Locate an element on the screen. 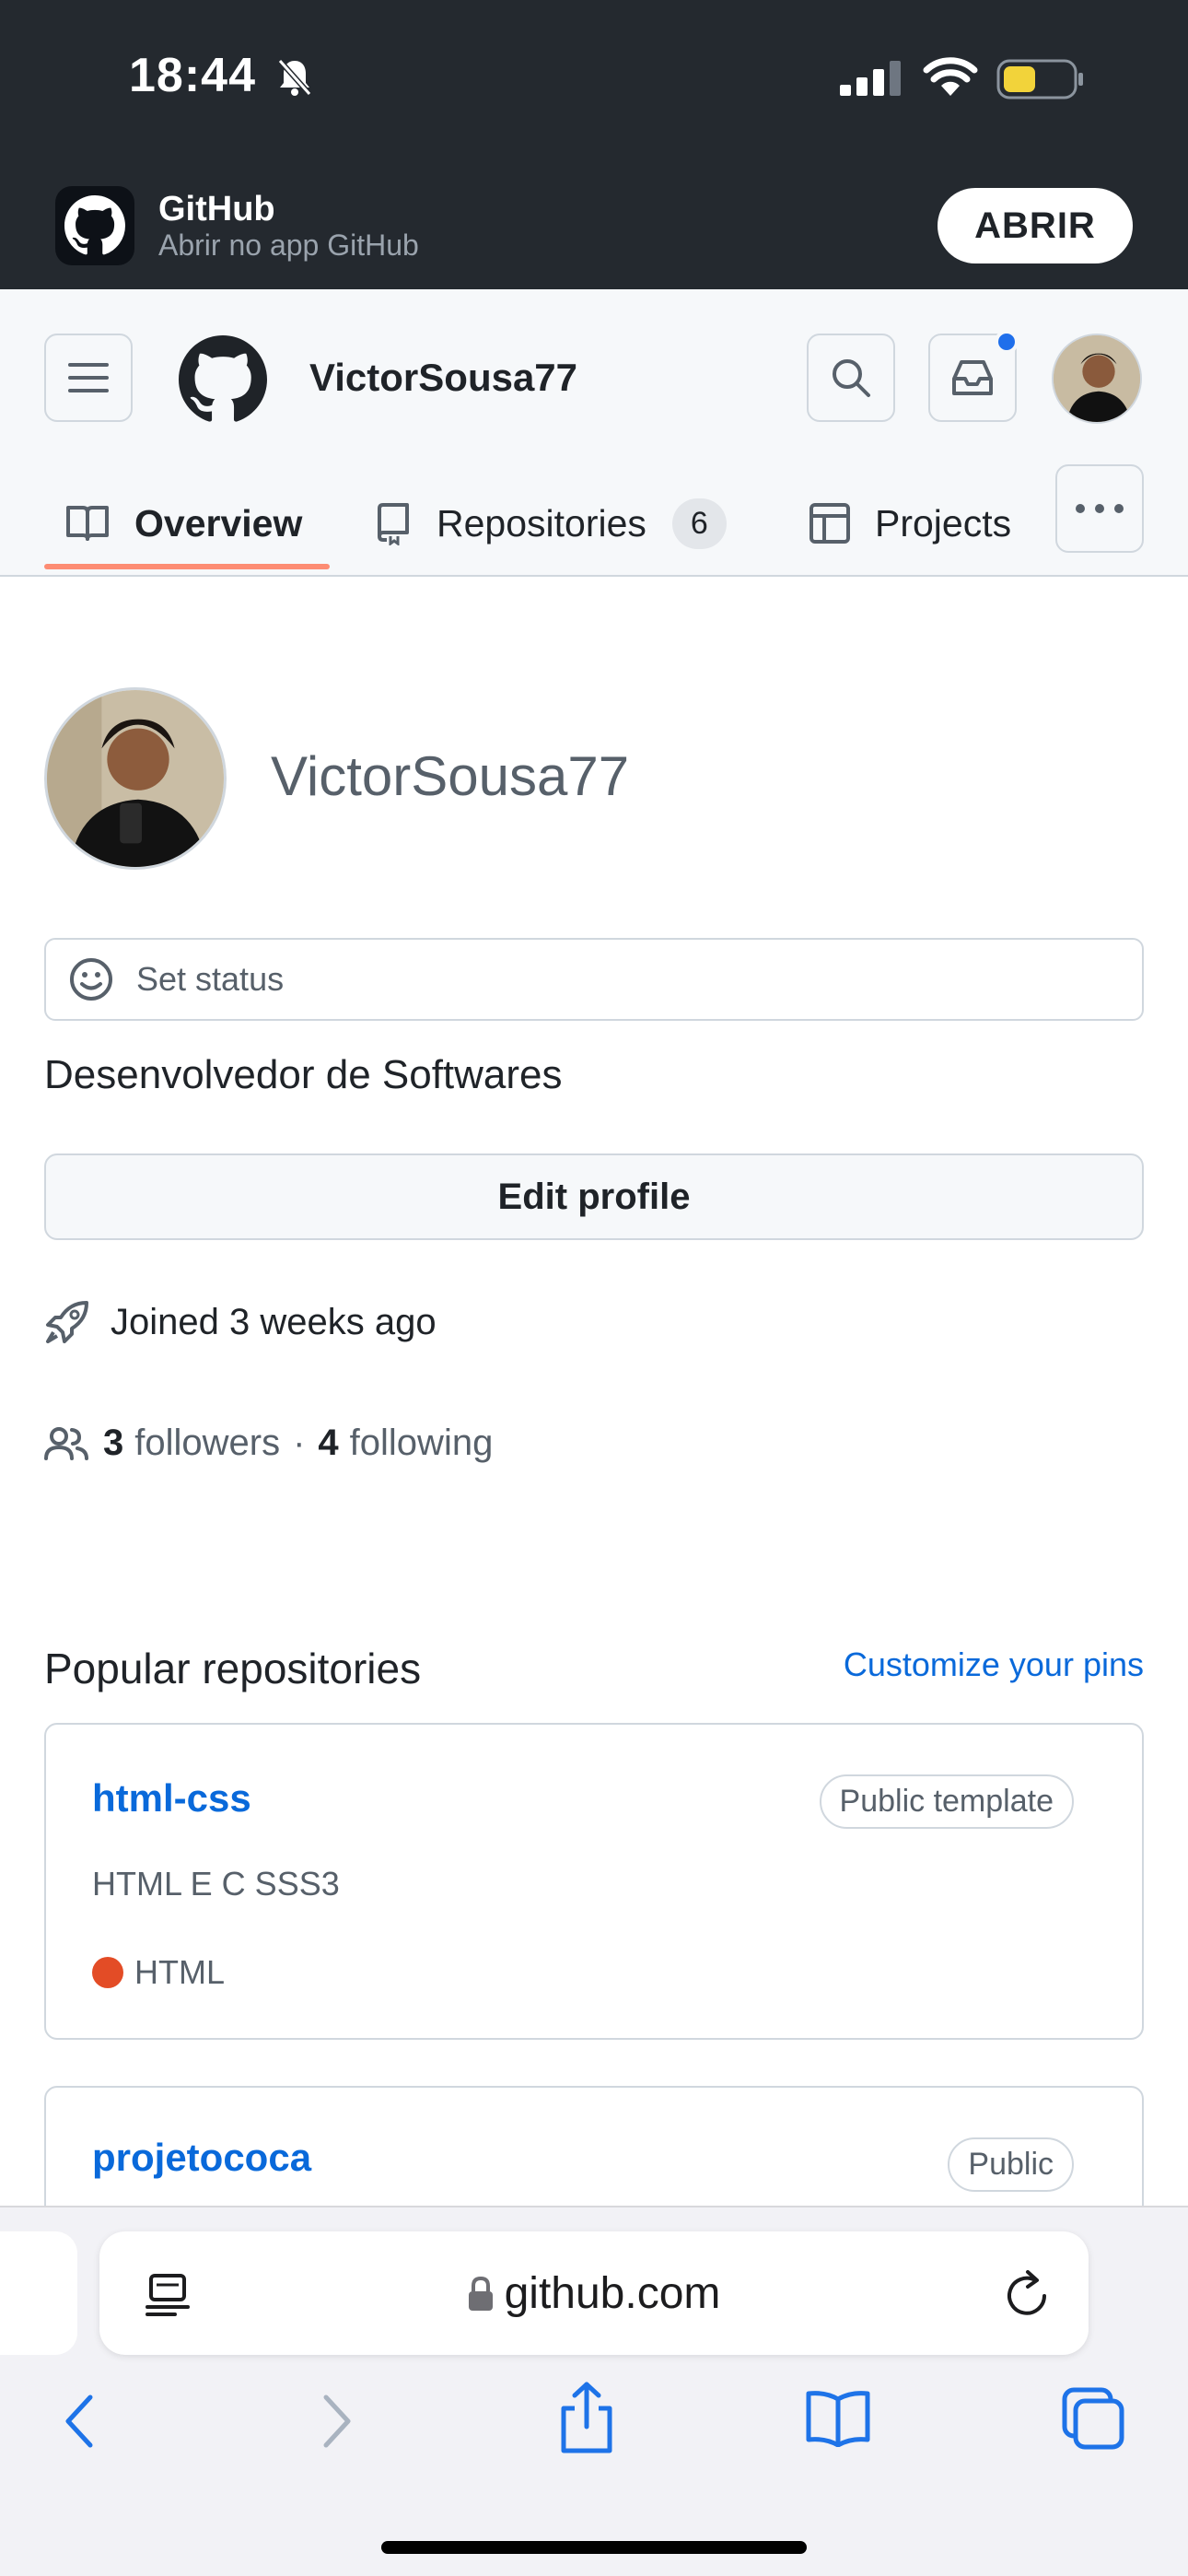 The height and width of the screenshot is (2576, 1188). rocket-icon is located at coordinates (67, 1322).